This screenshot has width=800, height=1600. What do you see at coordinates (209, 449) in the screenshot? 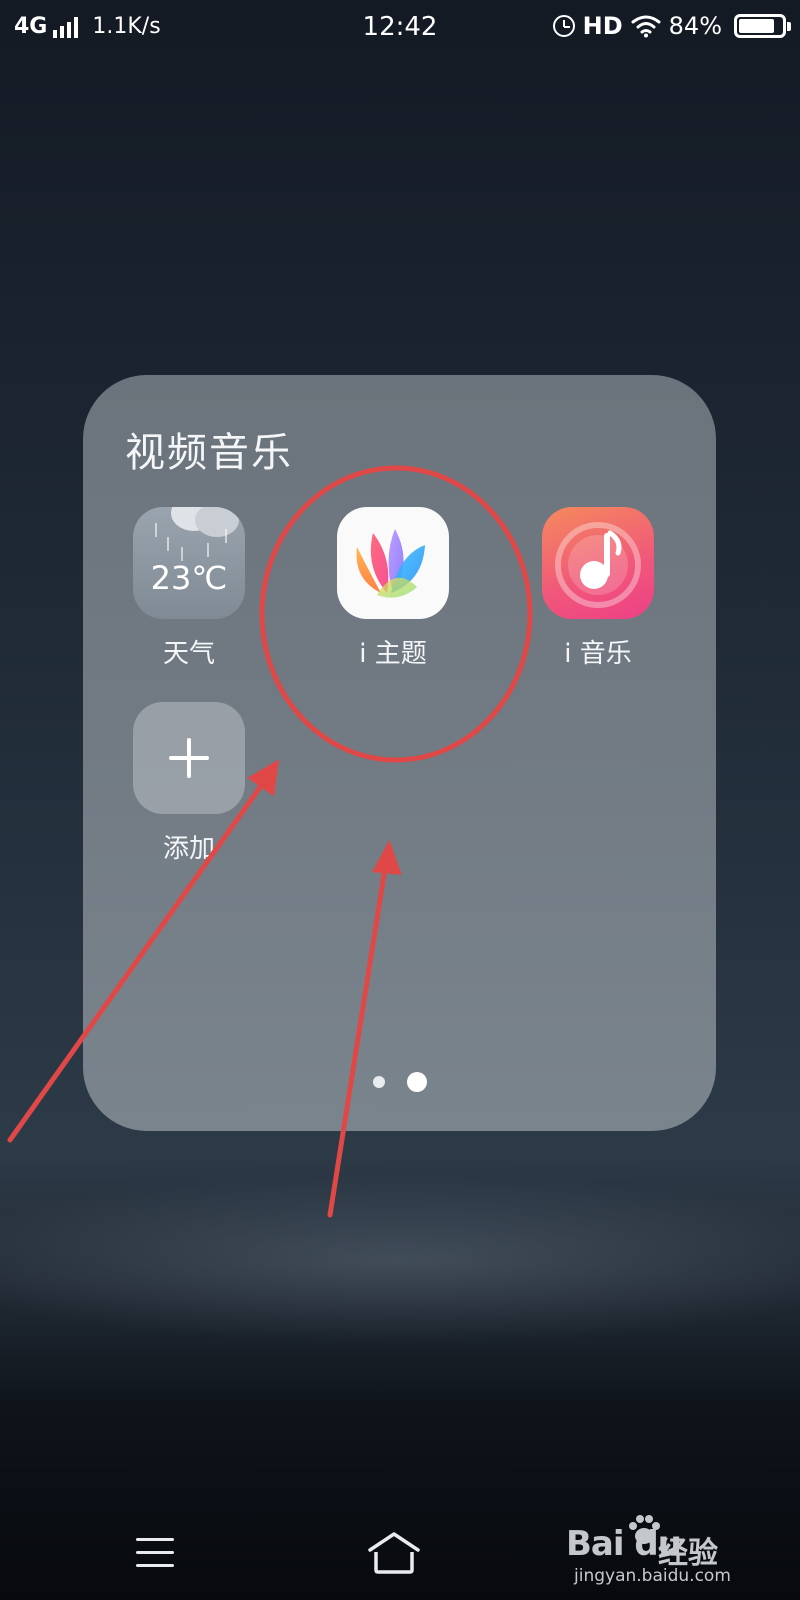
I see `folder-title: 视频音乐` at bounding box center [209, 449].